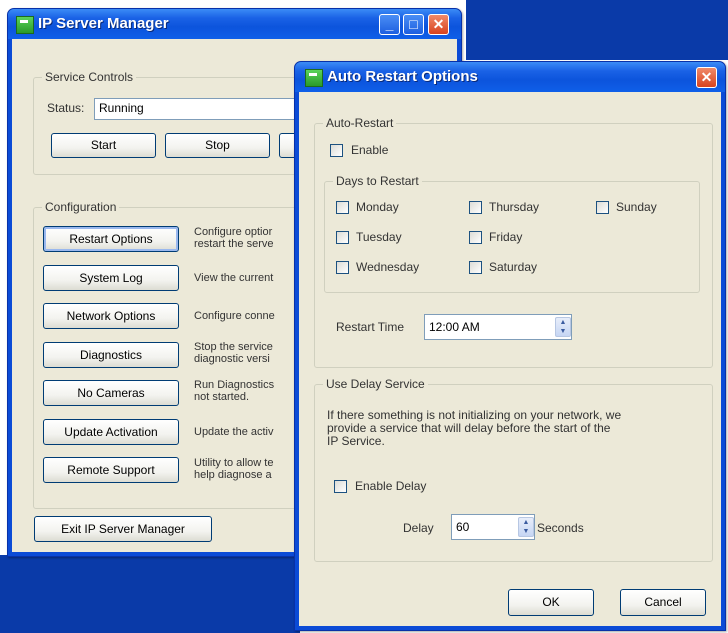 Image resolution: width=728 pixels, height=633 pixels. Describe the element at coordinates (413, 24) in the screenshot. I see `maximize-icon: □` at that location.